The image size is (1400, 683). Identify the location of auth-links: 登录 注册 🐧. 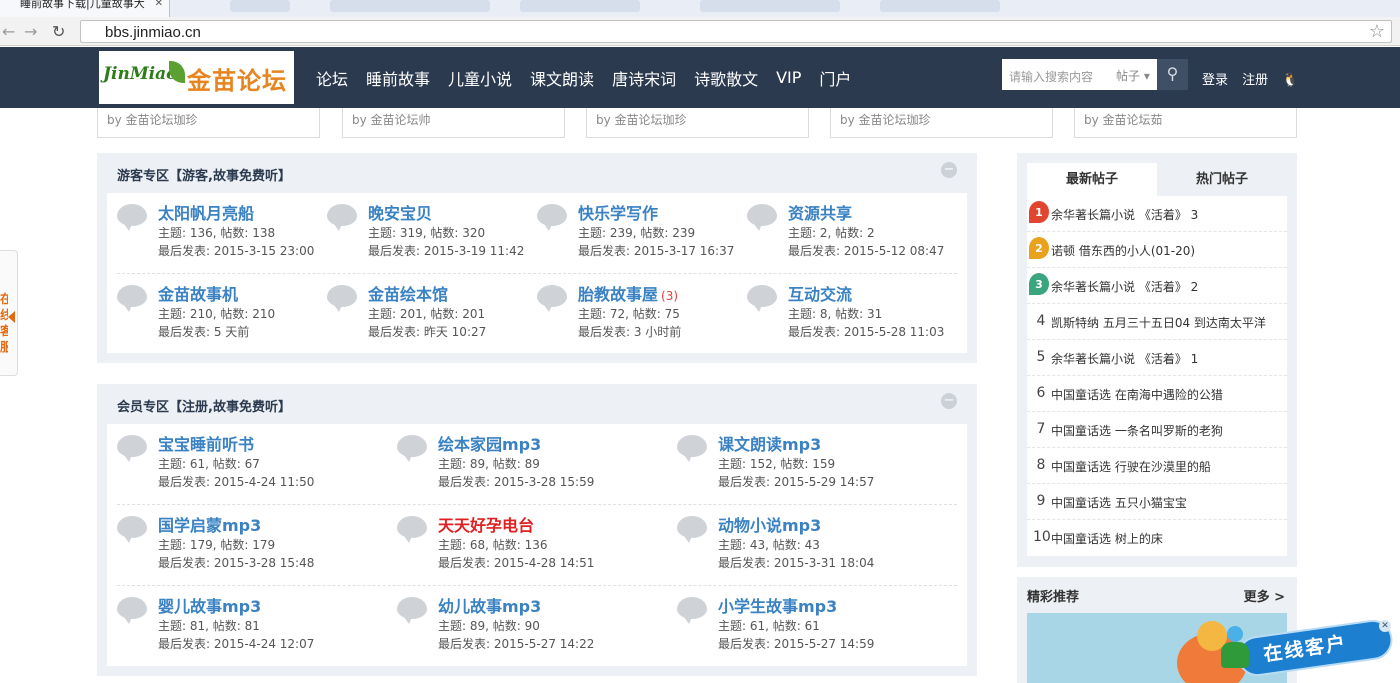
(1255, 78).